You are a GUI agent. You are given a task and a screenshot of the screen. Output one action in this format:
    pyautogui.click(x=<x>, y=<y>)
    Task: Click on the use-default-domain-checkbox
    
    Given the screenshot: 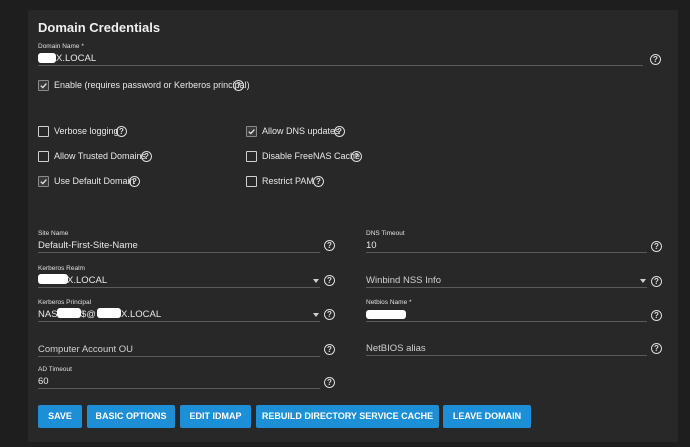 What is the action you would take?
    pyautogui.click(x=43, y=181)
    